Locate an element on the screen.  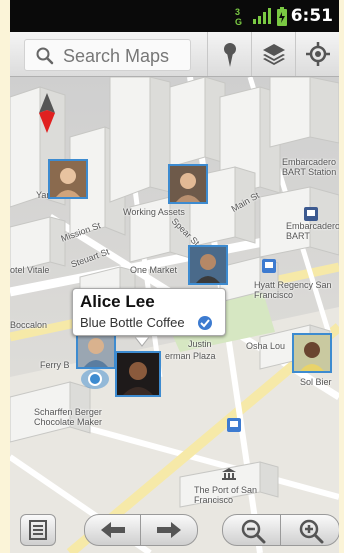
checkin-check-icon is located at coordinates (205, 325).